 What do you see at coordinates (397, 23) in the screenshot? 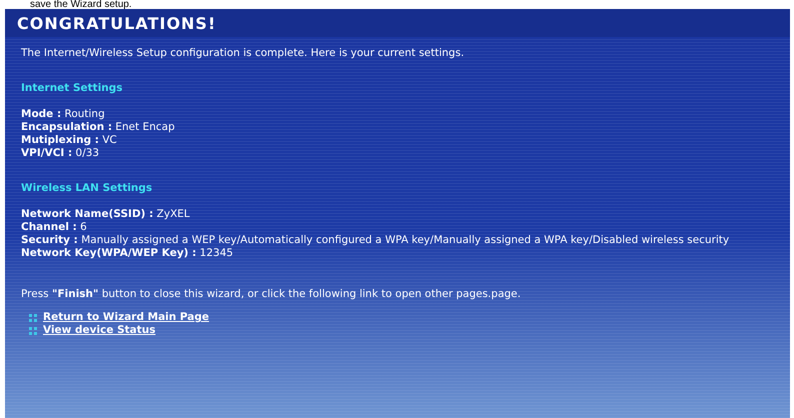
I see `page-title: CONGRATULATIONS!` at bounding box center [397, 23].